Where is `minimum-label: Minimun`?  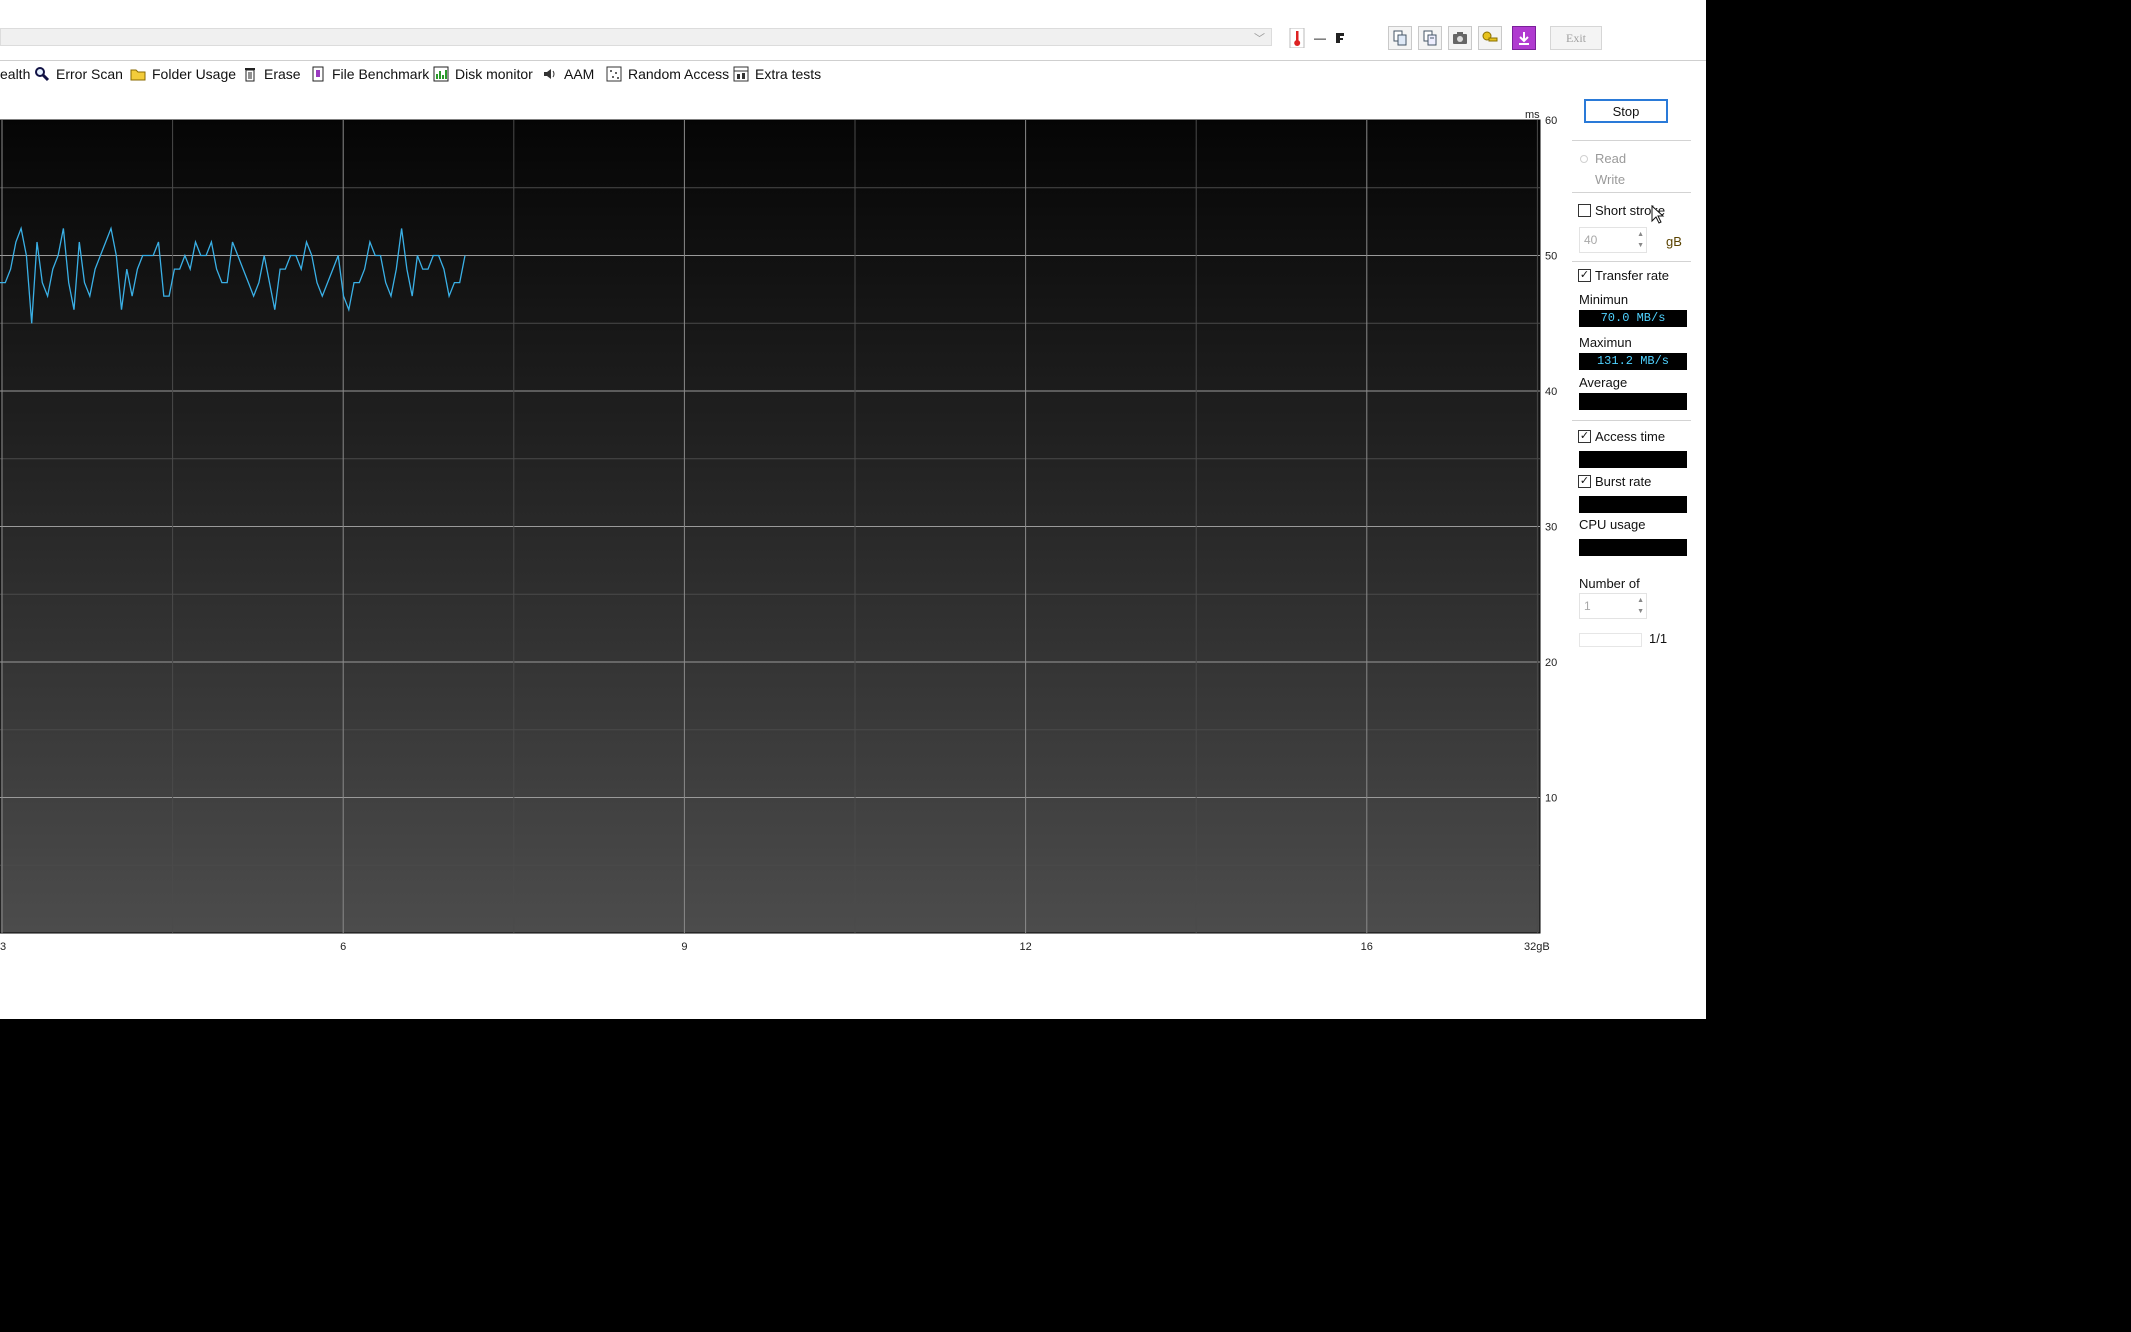
minimum-label: Minimun is located at coordinates (1604, 299).